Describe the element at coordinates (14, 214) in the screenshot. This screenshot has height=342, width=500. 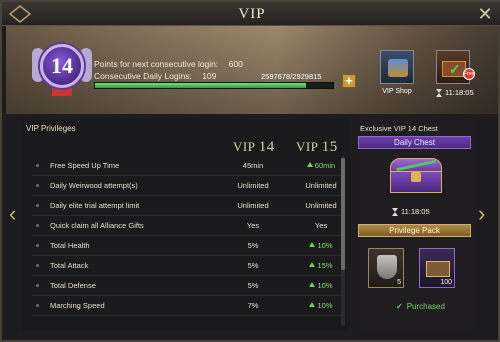
I see `prev-level-arrow-icon: ‹` at that location.